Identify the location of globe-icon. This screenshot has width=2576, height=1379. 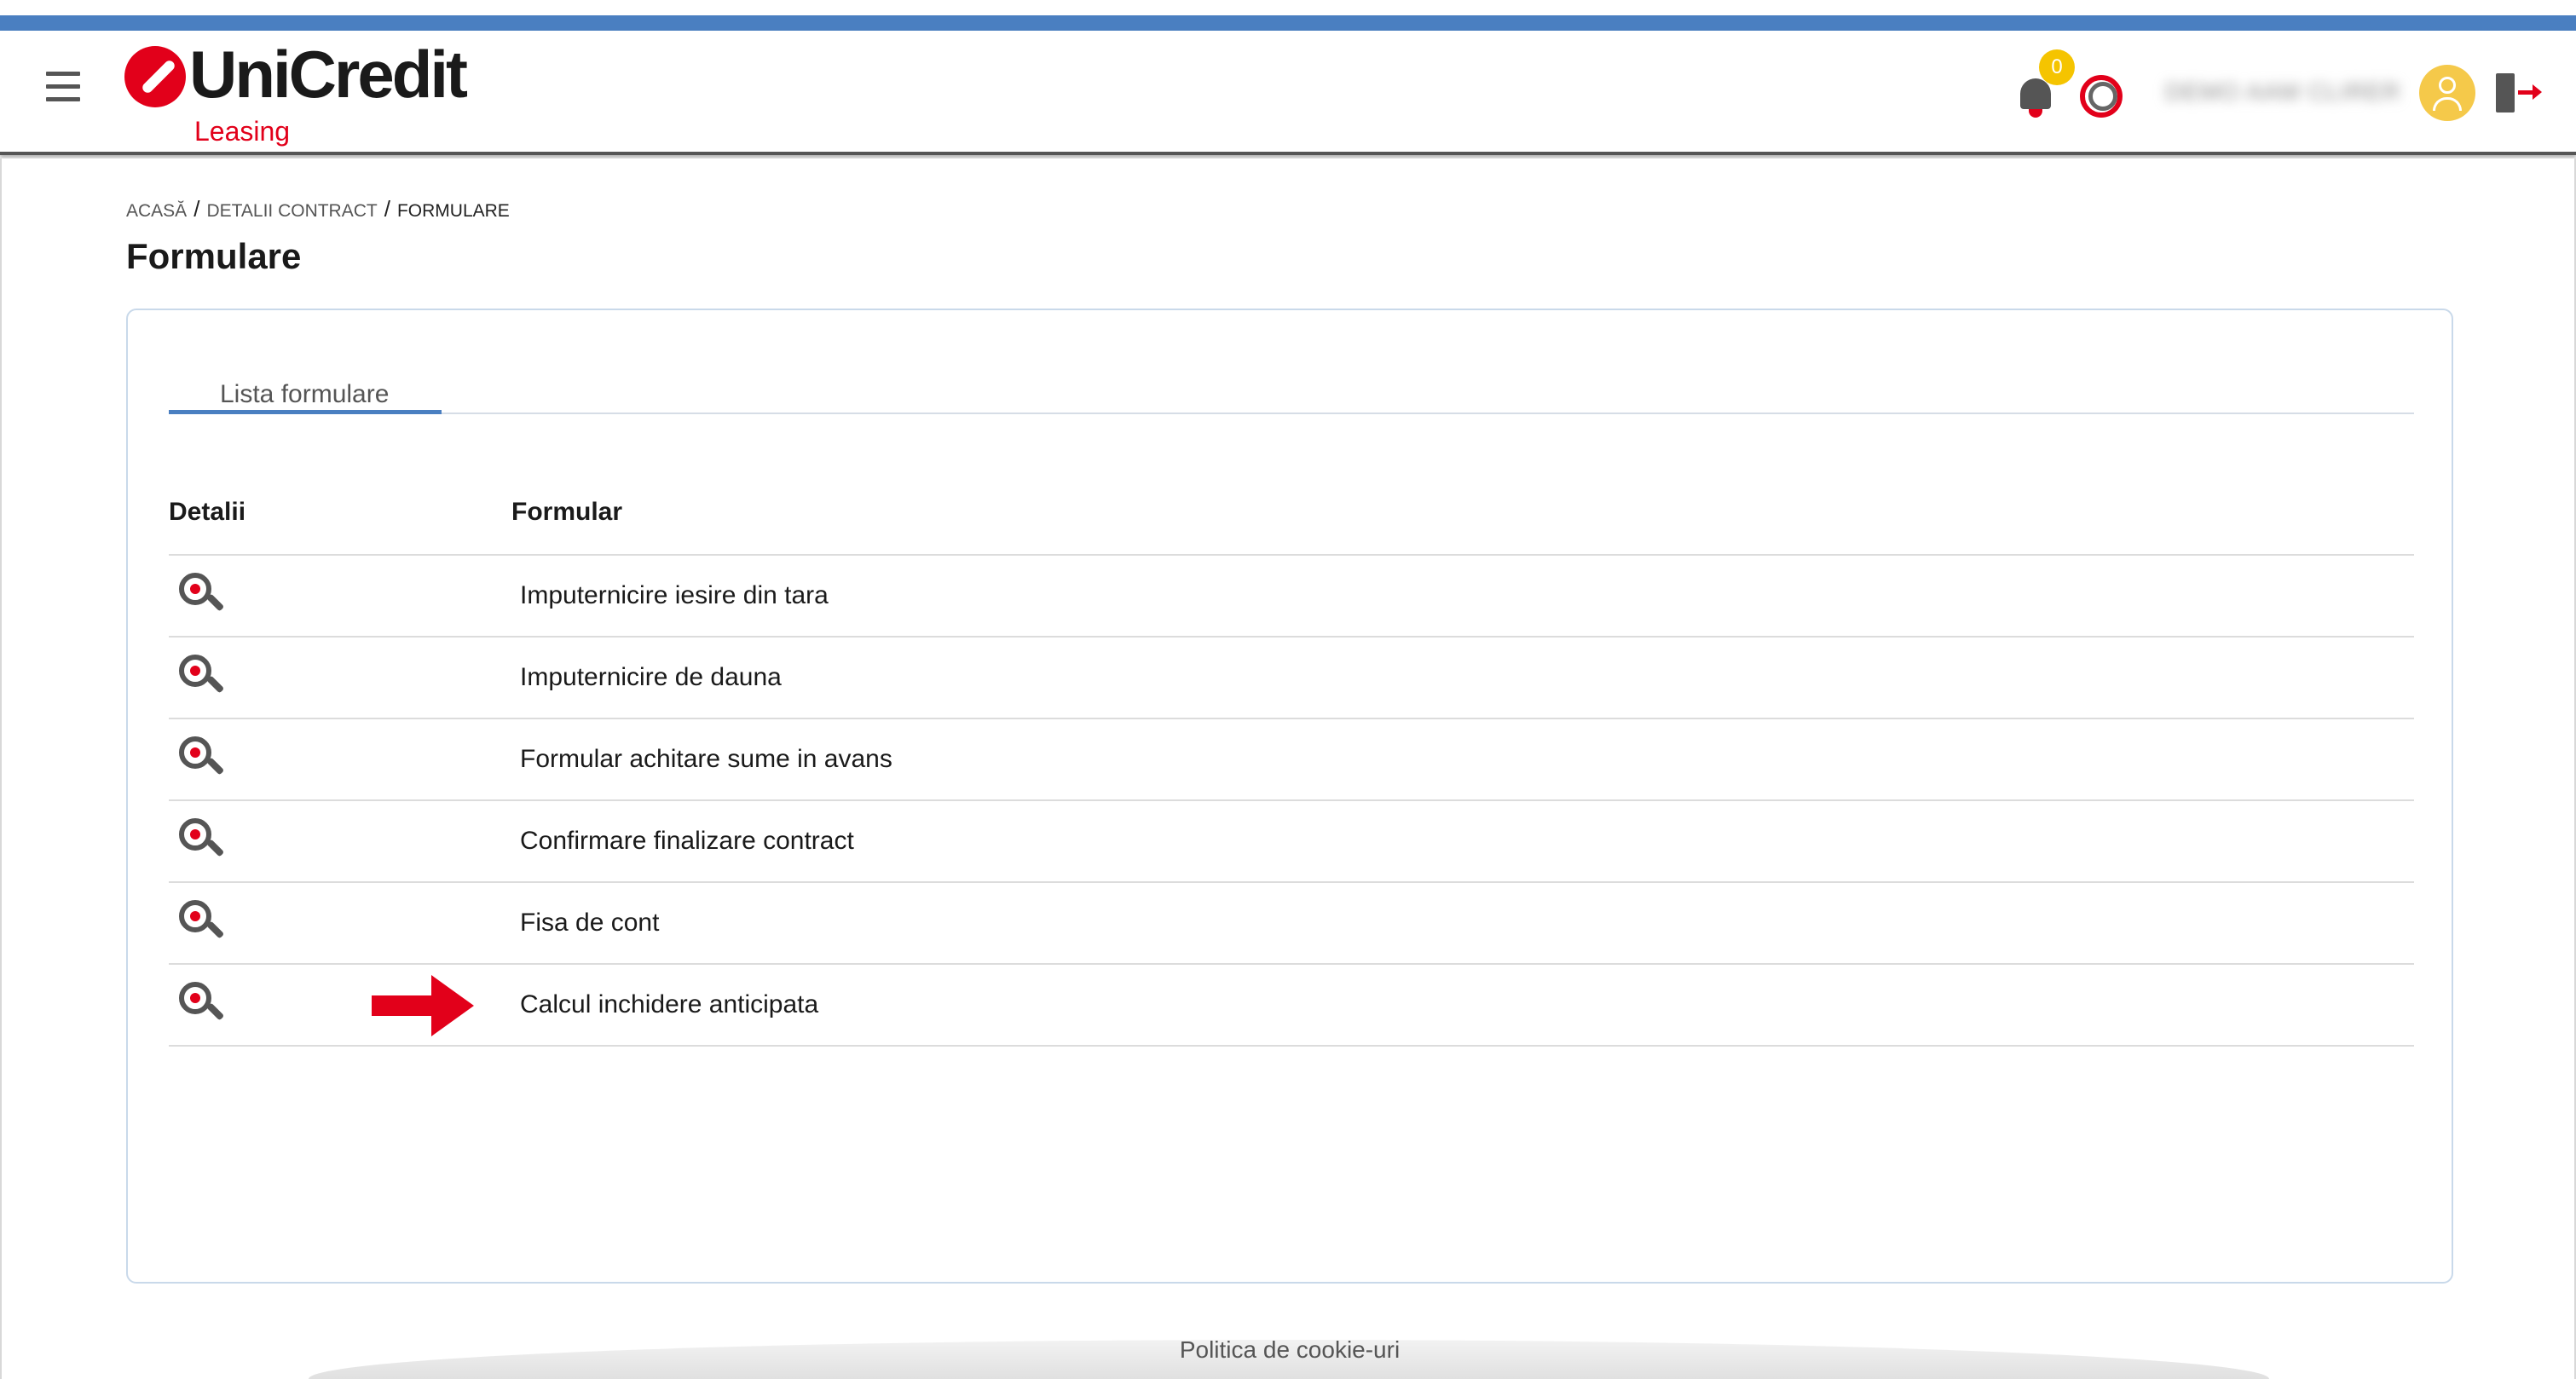
(2101, 97).